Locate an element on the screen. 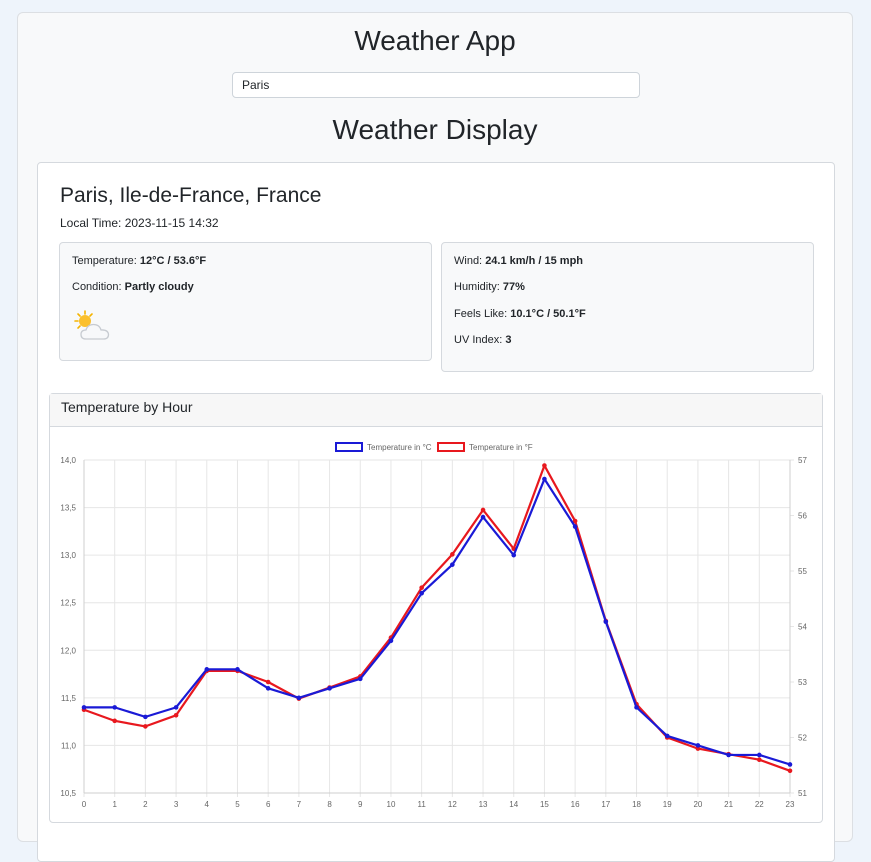 The width and height of the screenshot is (871, 862). x-tick-label: 15 is located at coordinates (544, 804).